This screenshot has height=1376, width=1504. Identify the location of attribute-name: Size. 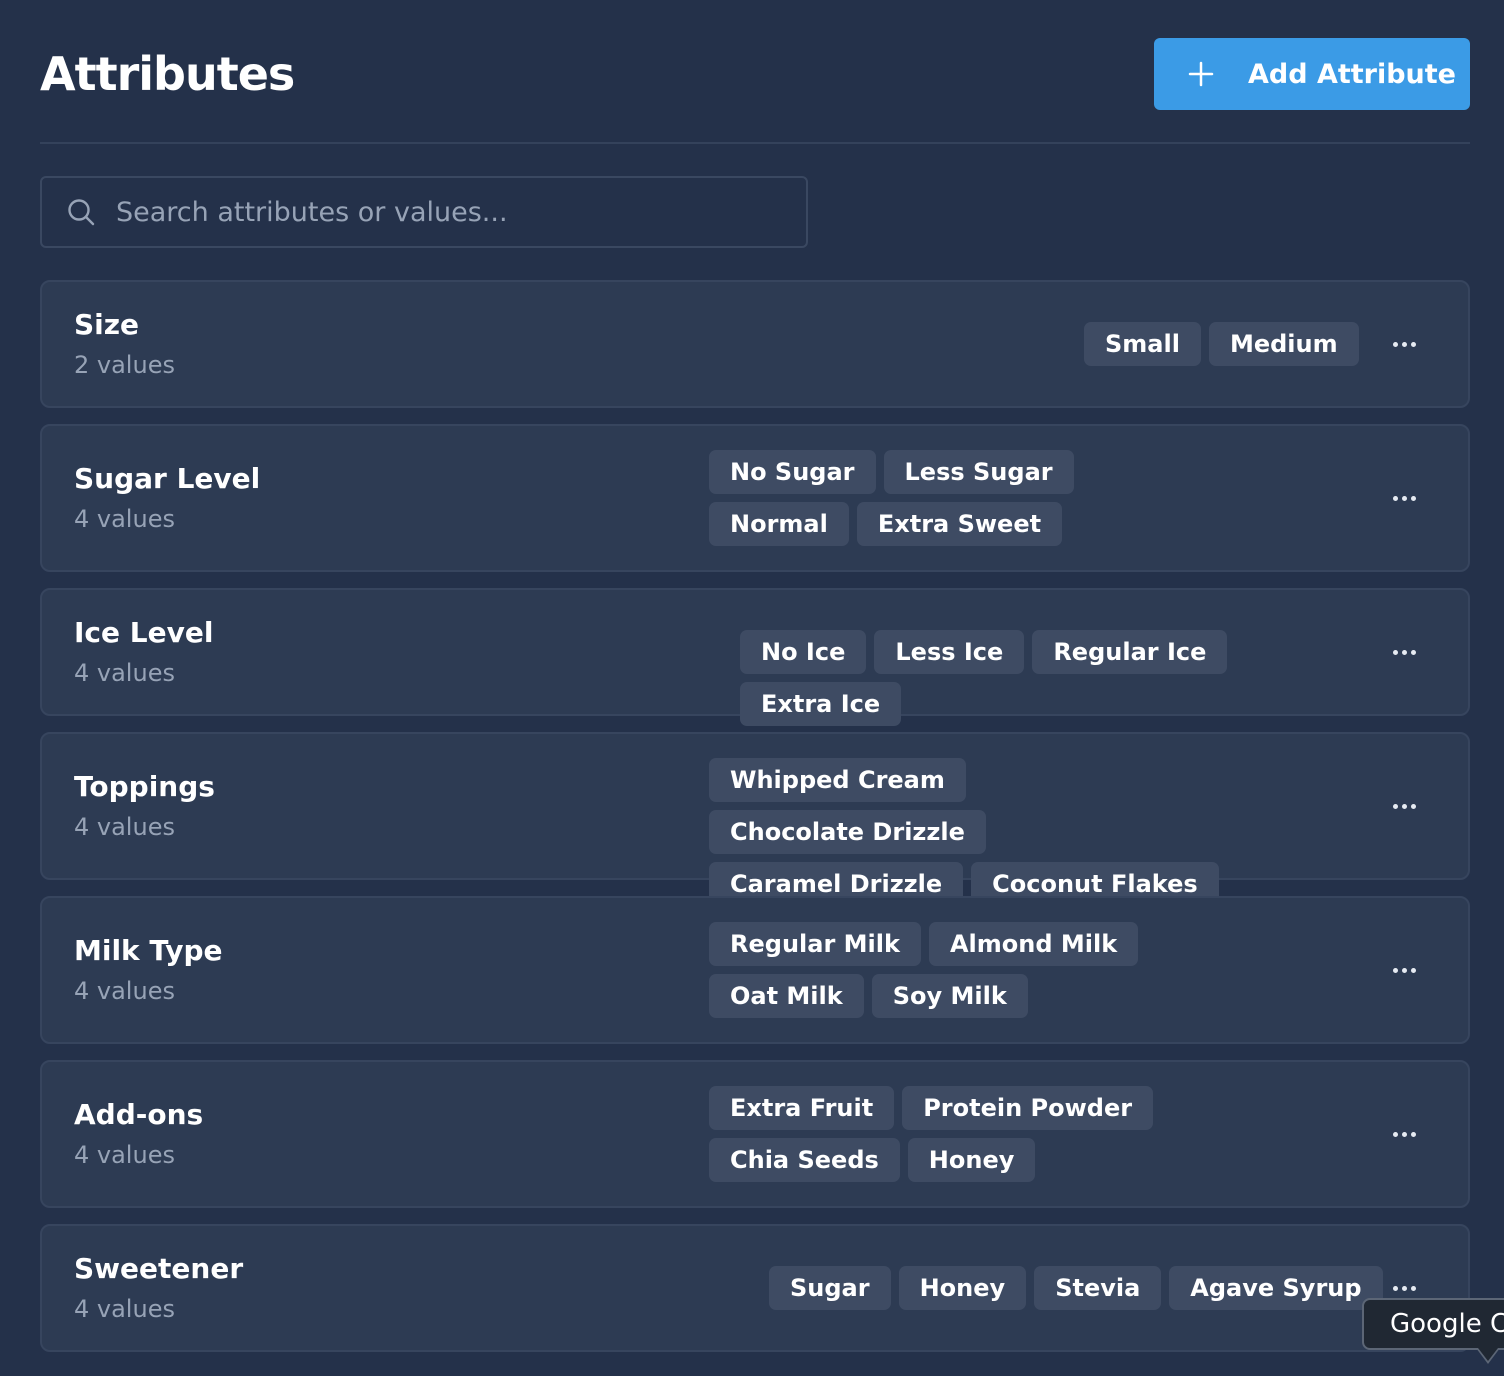
(107, 324).